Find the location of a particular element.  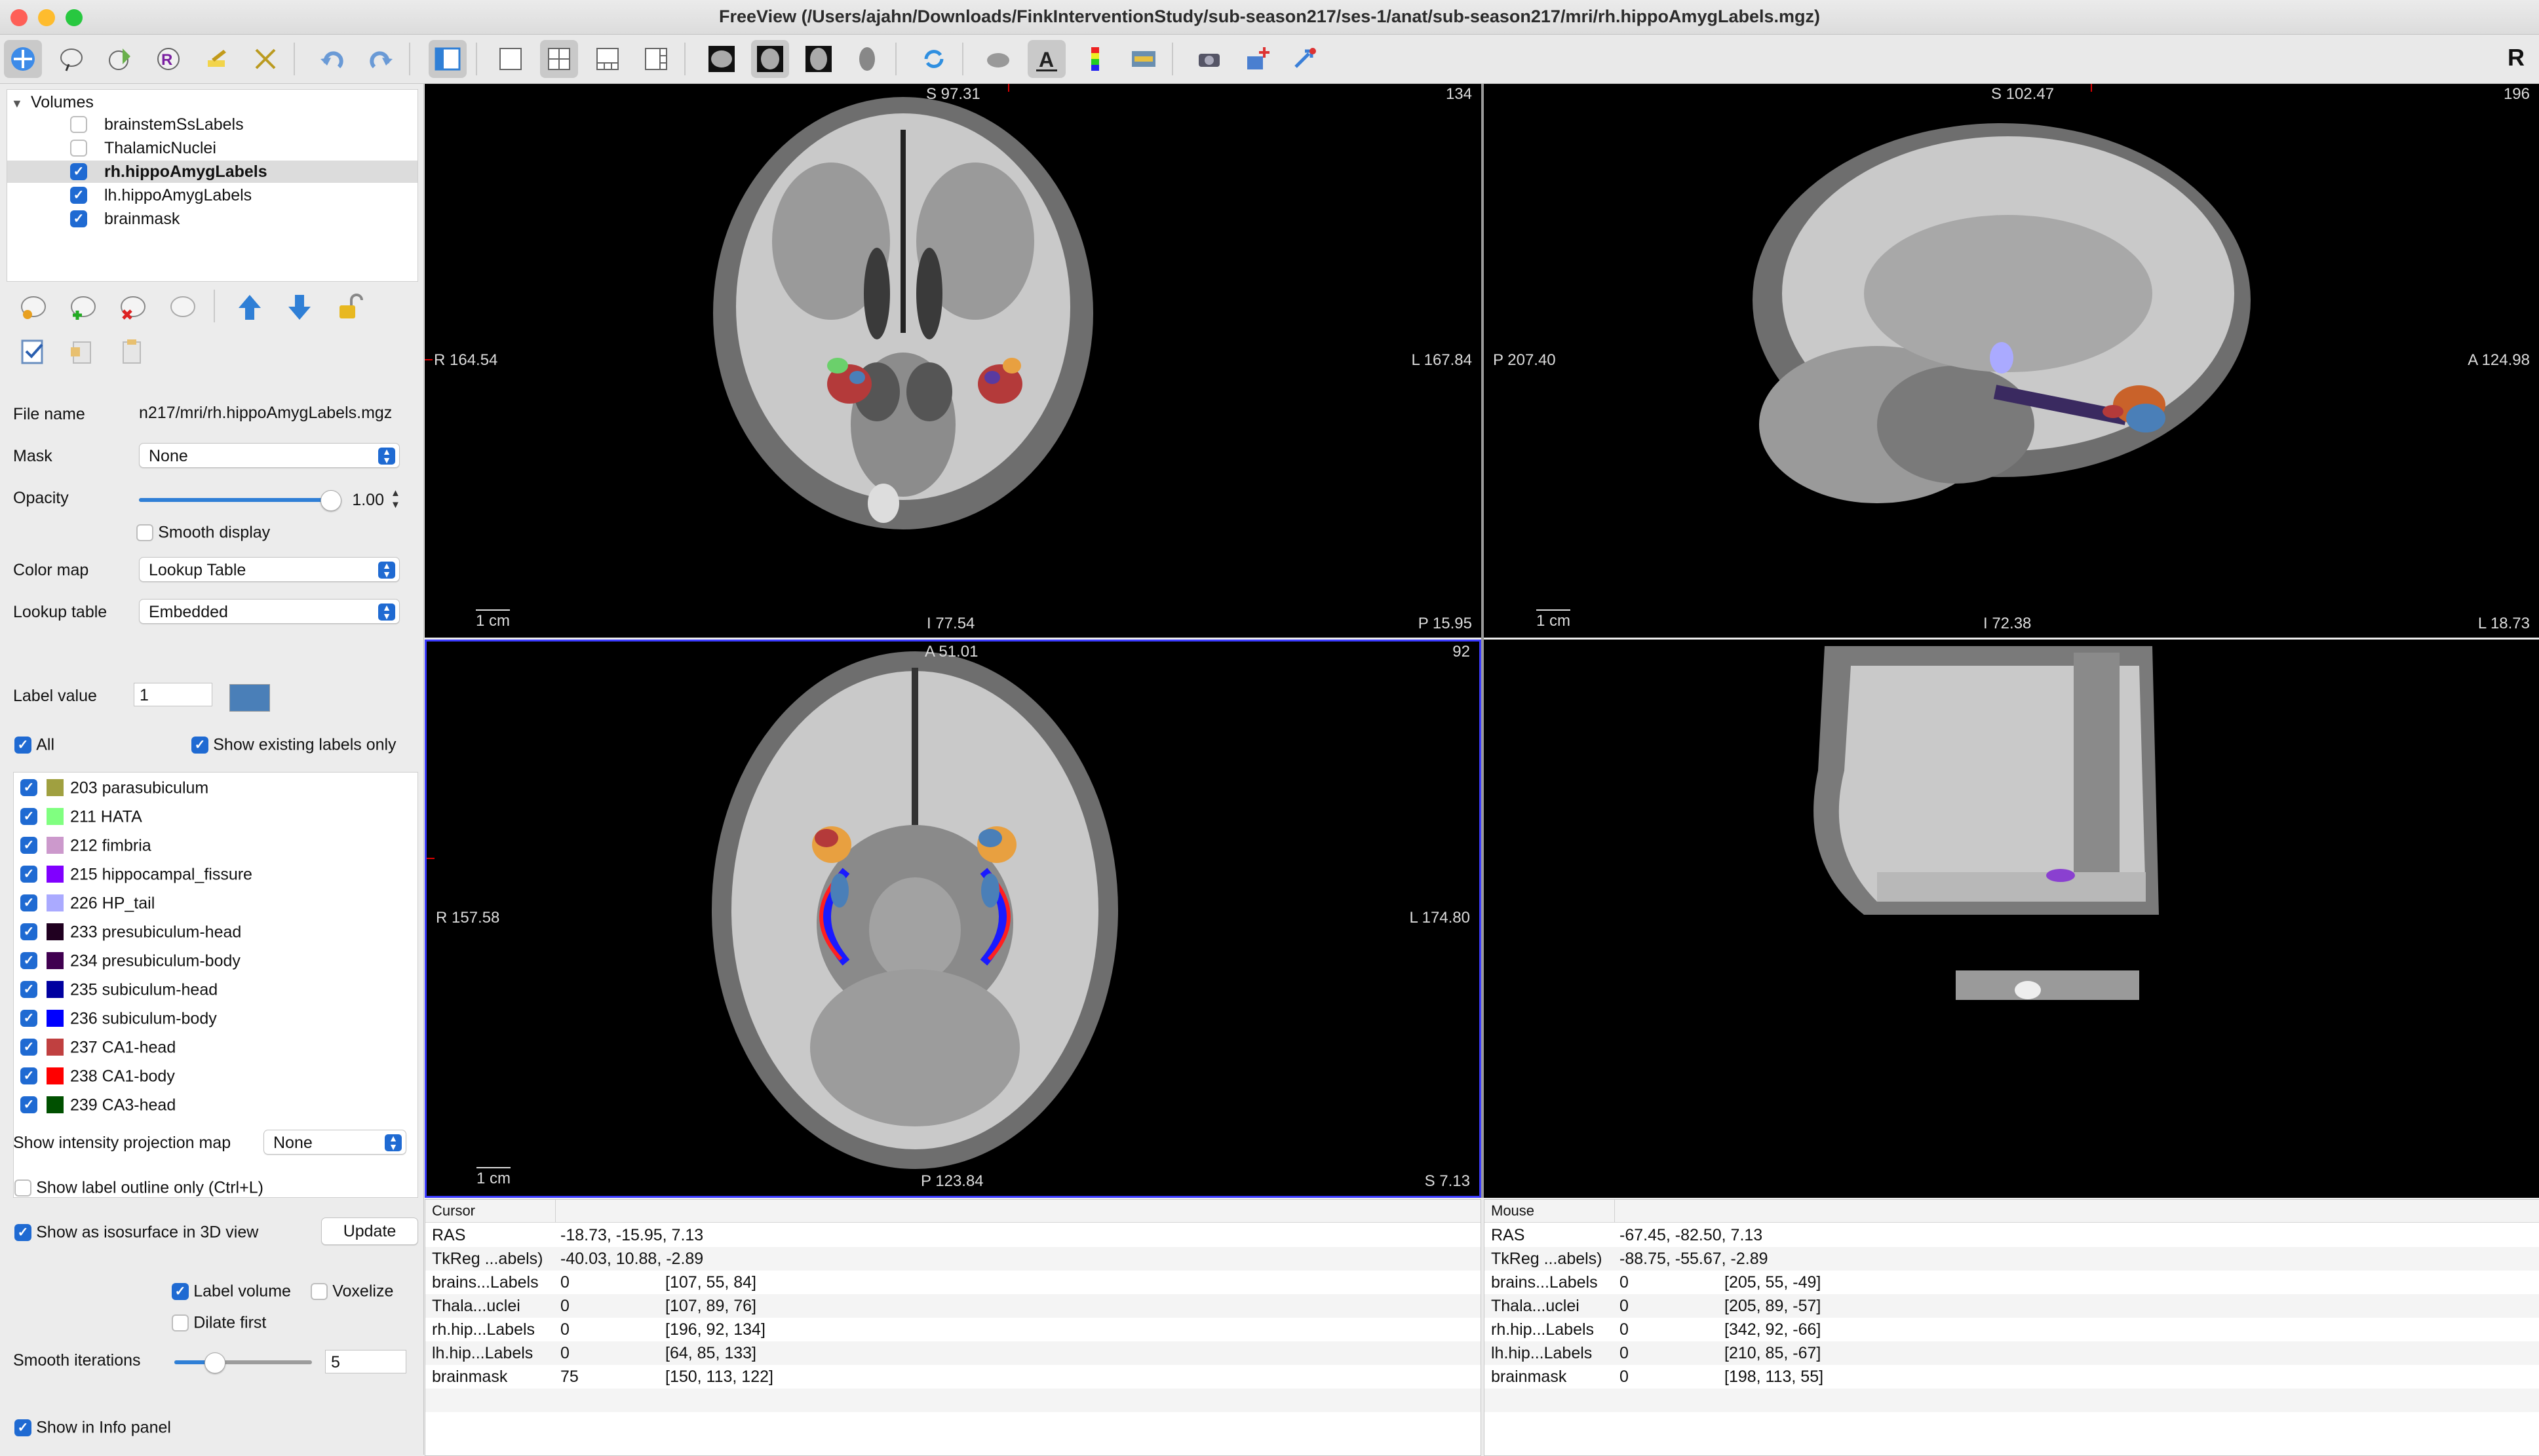

info-value: -67.45, -82.50, 7.13 is located at coordinates (1691, 1235).